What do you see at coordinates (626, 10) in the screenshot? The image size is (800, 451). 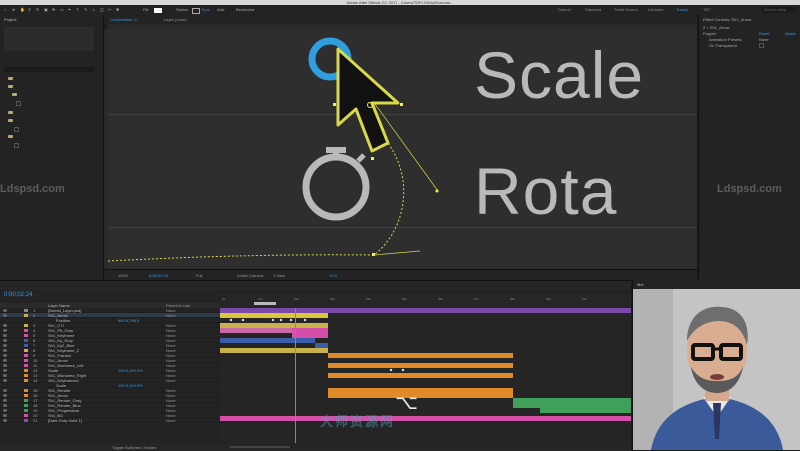 I see `workspace-small-screen: Small Screen` at bounding box center [626, 10].